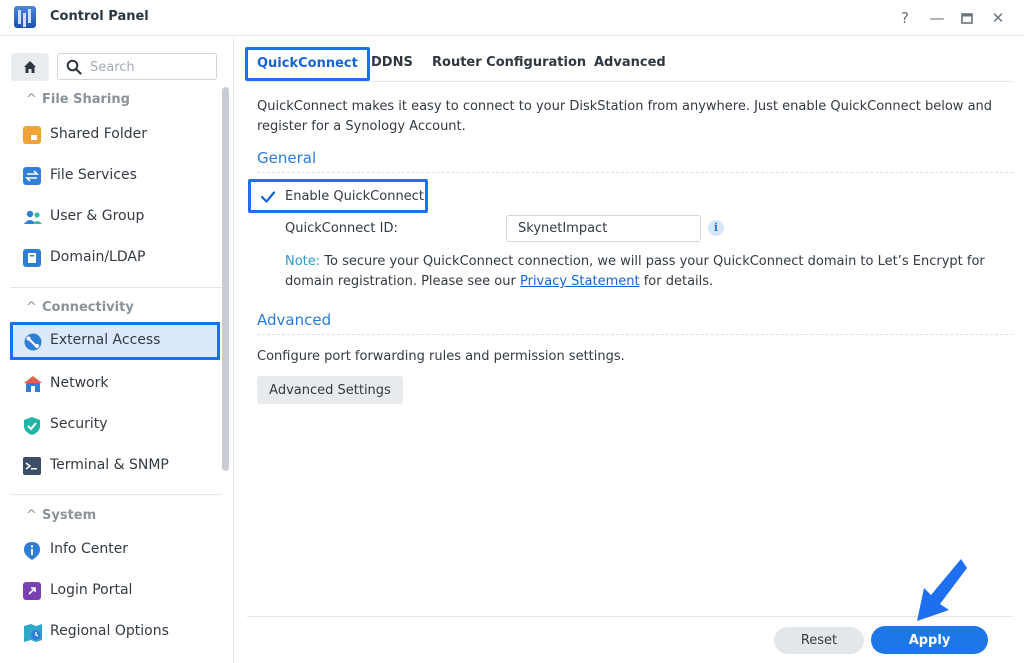 This screenshot has width=1024, height=663. I want to click on info-center-icon, so click(32, 550).